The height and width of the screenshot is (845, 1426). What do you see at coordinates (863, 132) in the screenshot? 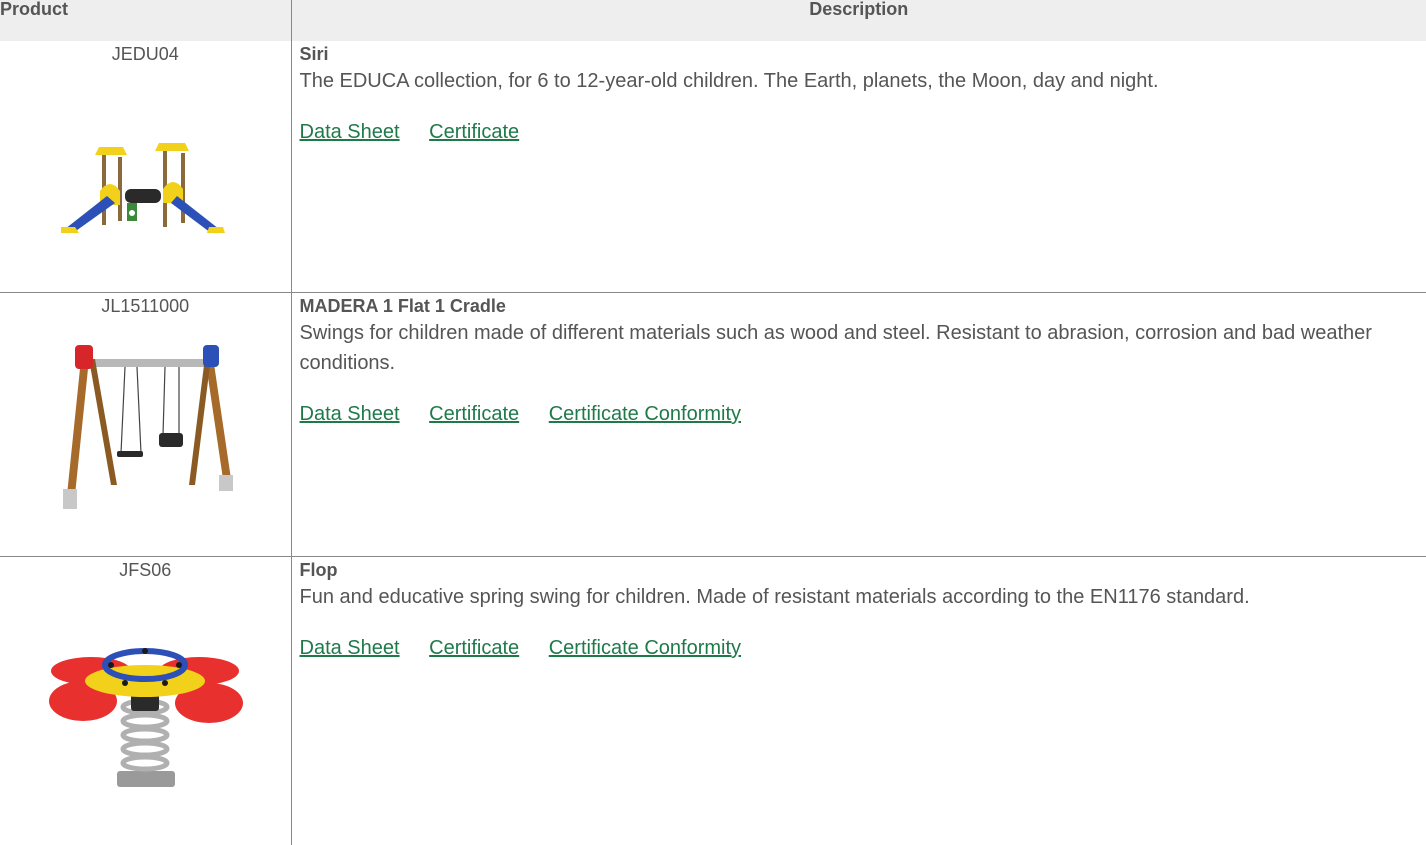
I see `document-links: Data Sheet Certificate` at bounding box center [863, 132].